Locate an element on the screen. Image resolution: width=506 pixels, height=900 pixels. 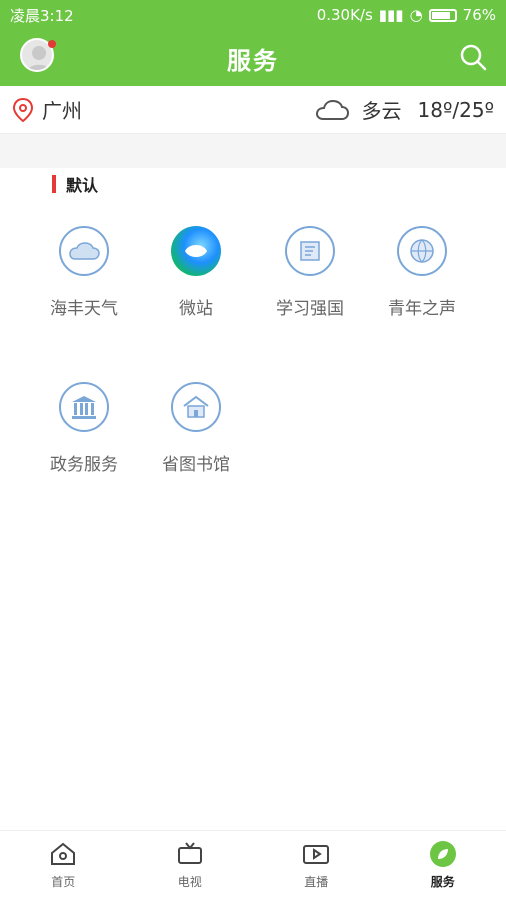
section-header: 默认 is located at coordinates (75, 184).